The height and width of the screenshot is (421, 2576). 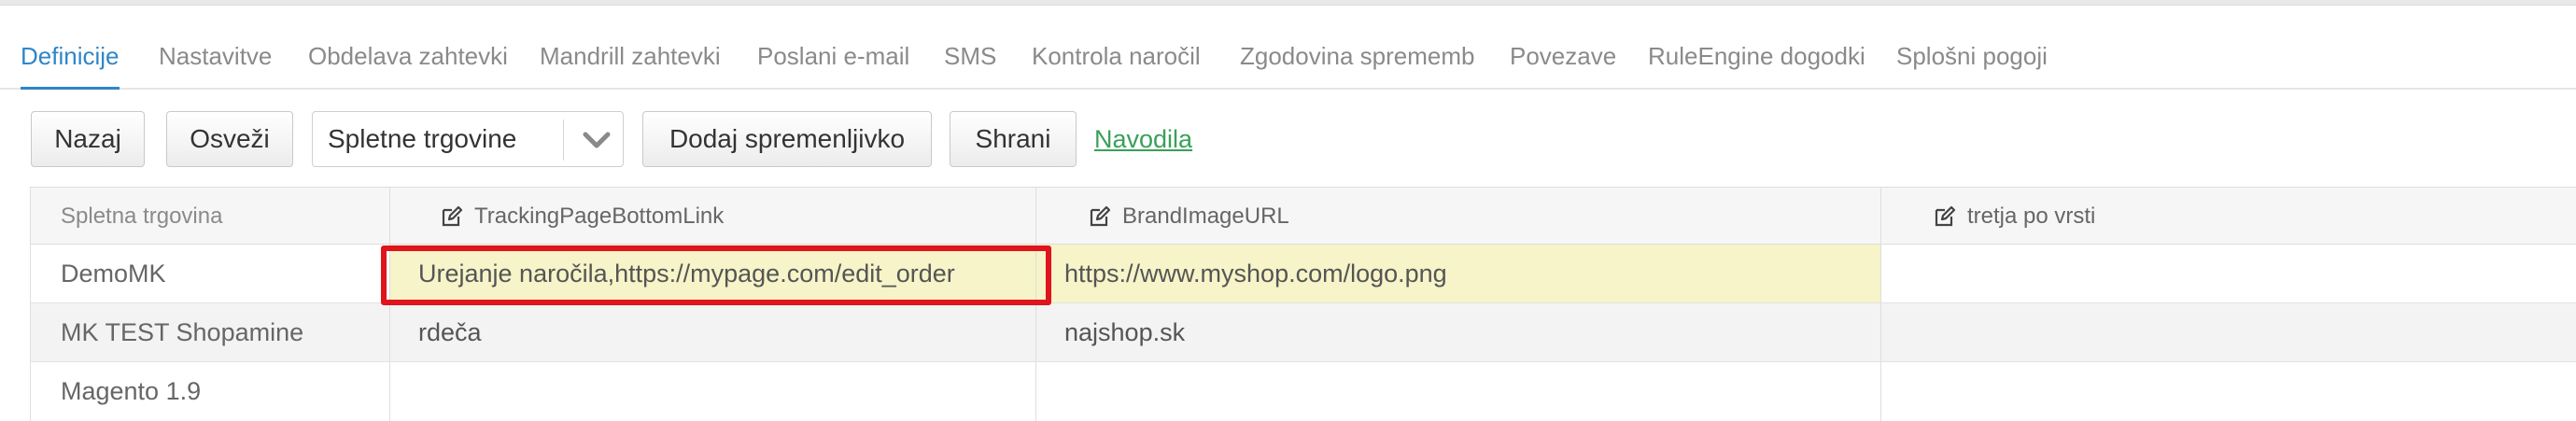 What do you see at coordinates (713, 332) in the screenshot?
I see `table-cell-editable: rdeča` at bounding box center [713, 332].